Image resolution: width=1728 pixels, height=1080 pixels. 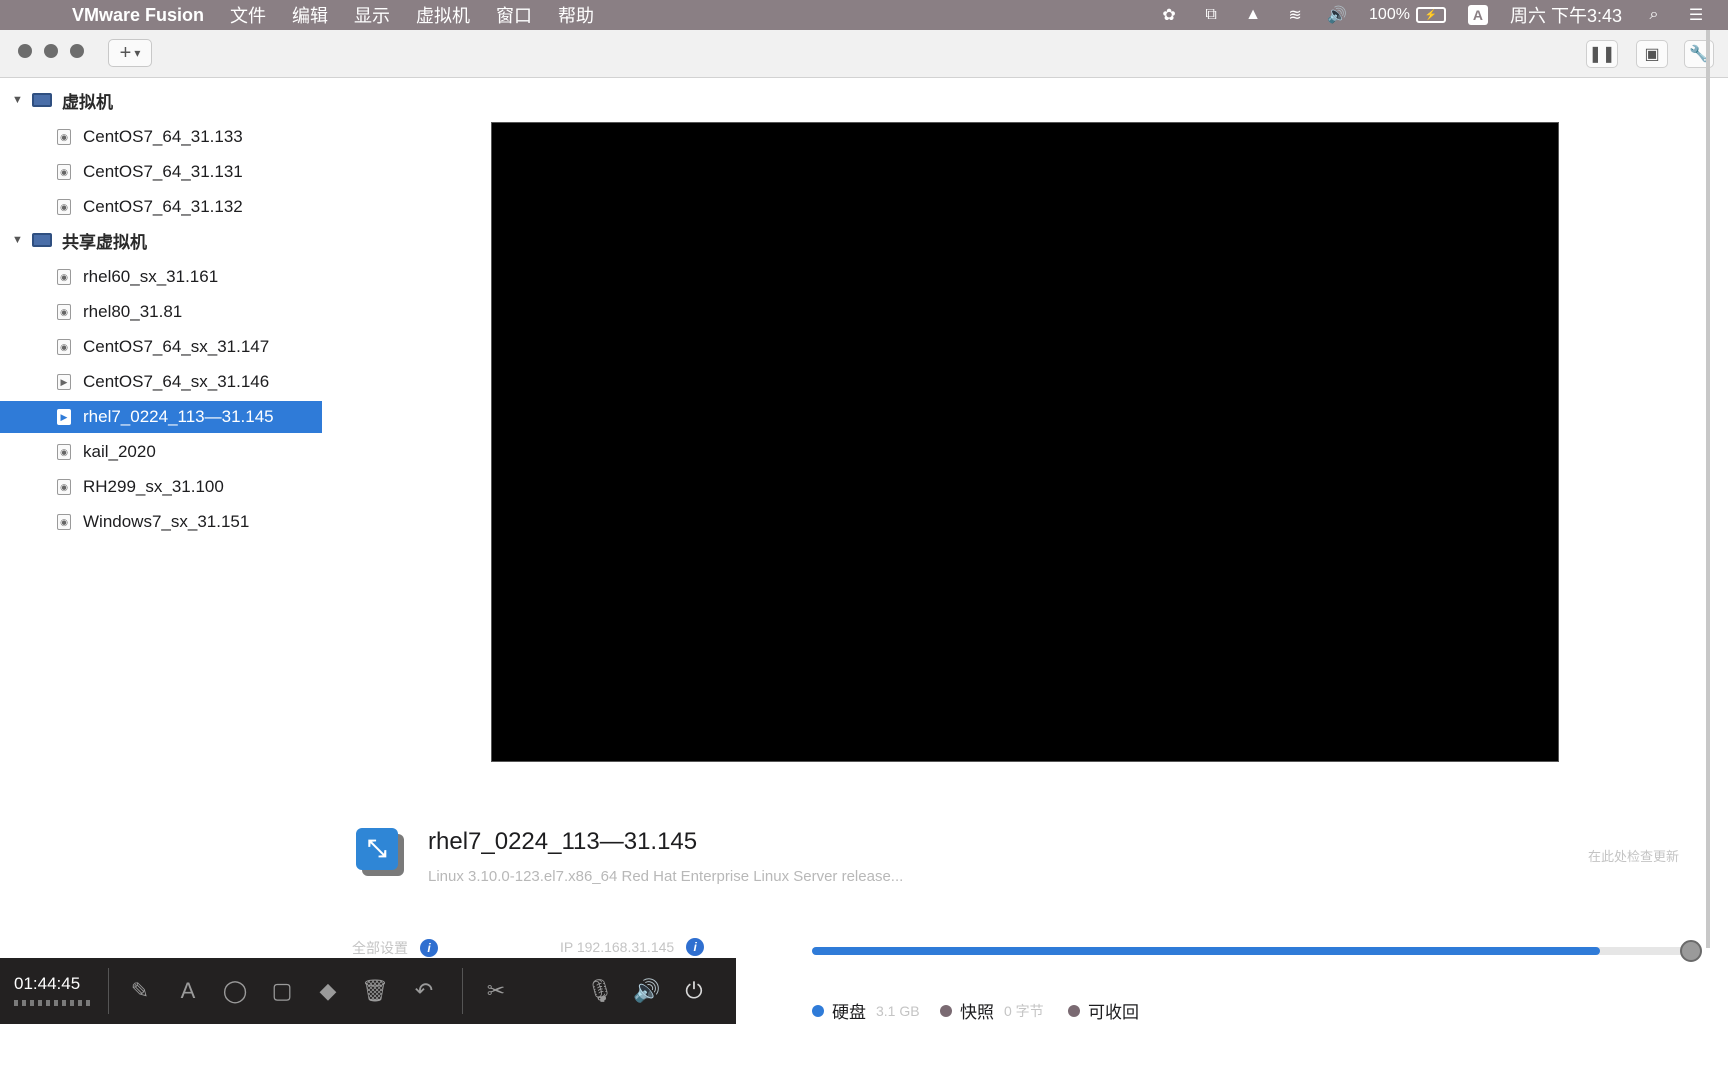 I want to click on legend-disk: 硬盘 3.1 GB, so click(x=866, y=1010).